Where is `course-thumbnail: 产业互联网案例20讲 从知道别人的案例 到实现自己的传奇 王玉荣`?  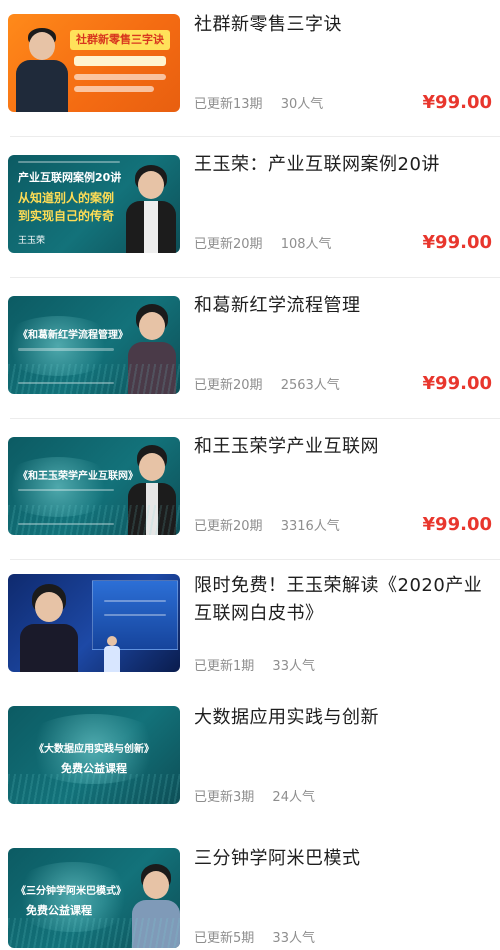 course-thumbnail: 产业互联网案例20讲 从知道别人的案例 到实现自己的传奇 王玉荣 is located at coordinates (94, 204).